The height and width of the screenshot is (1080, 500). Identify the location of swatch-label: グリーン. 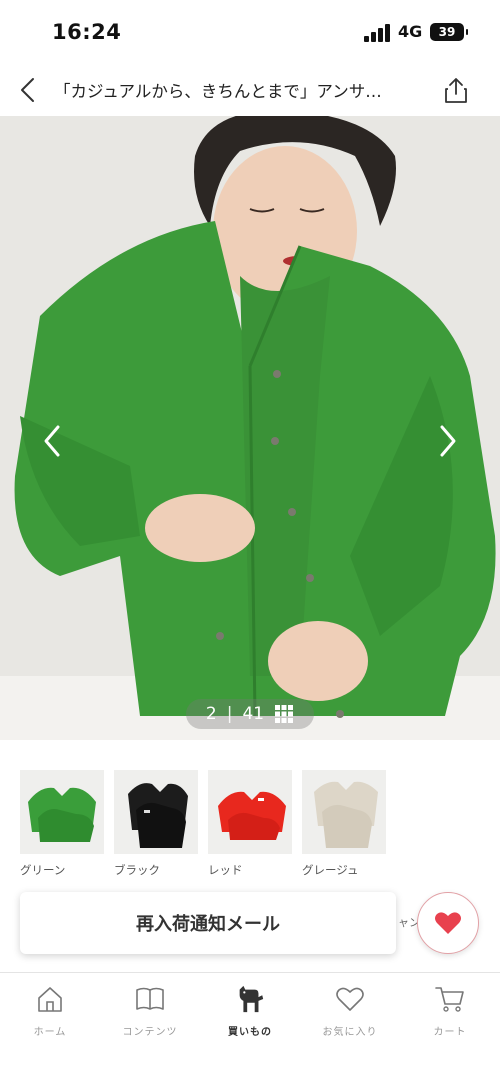
(43, 870).